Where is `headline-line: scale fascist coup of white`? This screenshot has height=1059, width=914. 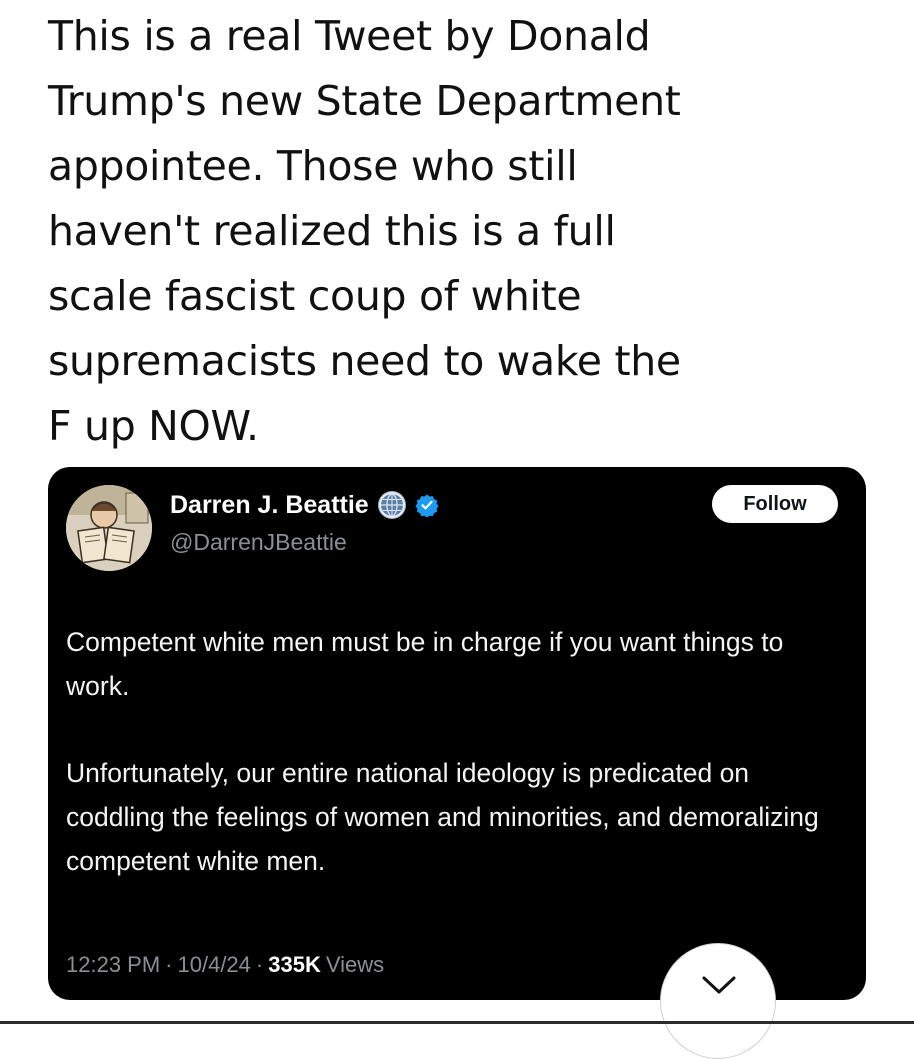
headline-line: scale fascist coup of white is located at coordinates (315, 296).